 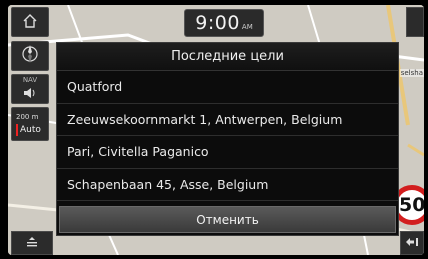 I want to click on list-item: Pari, Civitella Paganico, so click(x=227, y=152).